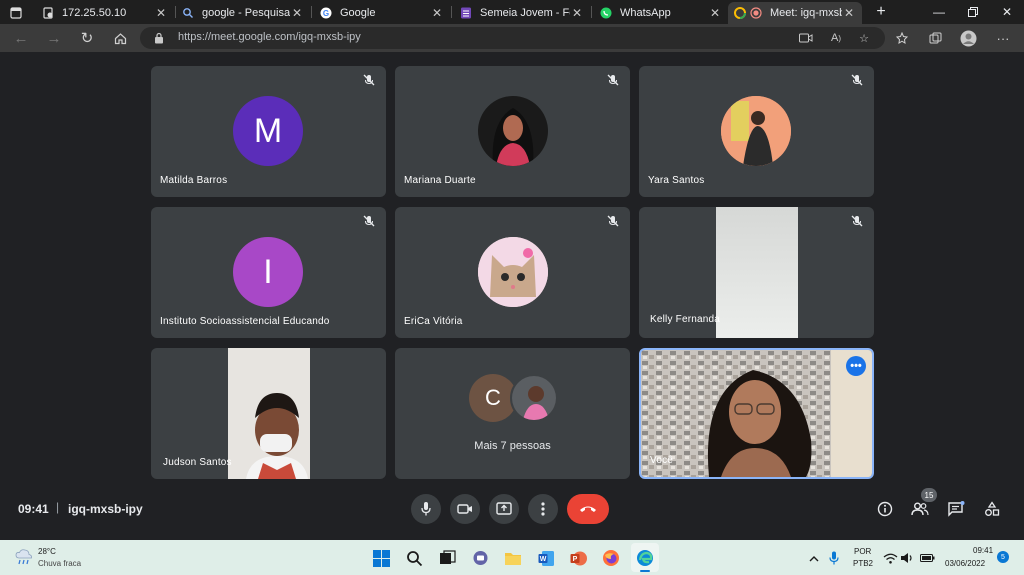 The width and height of the screenshot is (1024, 575). What do you see at coordinates (269, 37) in the screenshot?
I see `url-text: https://meet.google.com/igq-mxsb-ipy` at bounding box center [269, 37].